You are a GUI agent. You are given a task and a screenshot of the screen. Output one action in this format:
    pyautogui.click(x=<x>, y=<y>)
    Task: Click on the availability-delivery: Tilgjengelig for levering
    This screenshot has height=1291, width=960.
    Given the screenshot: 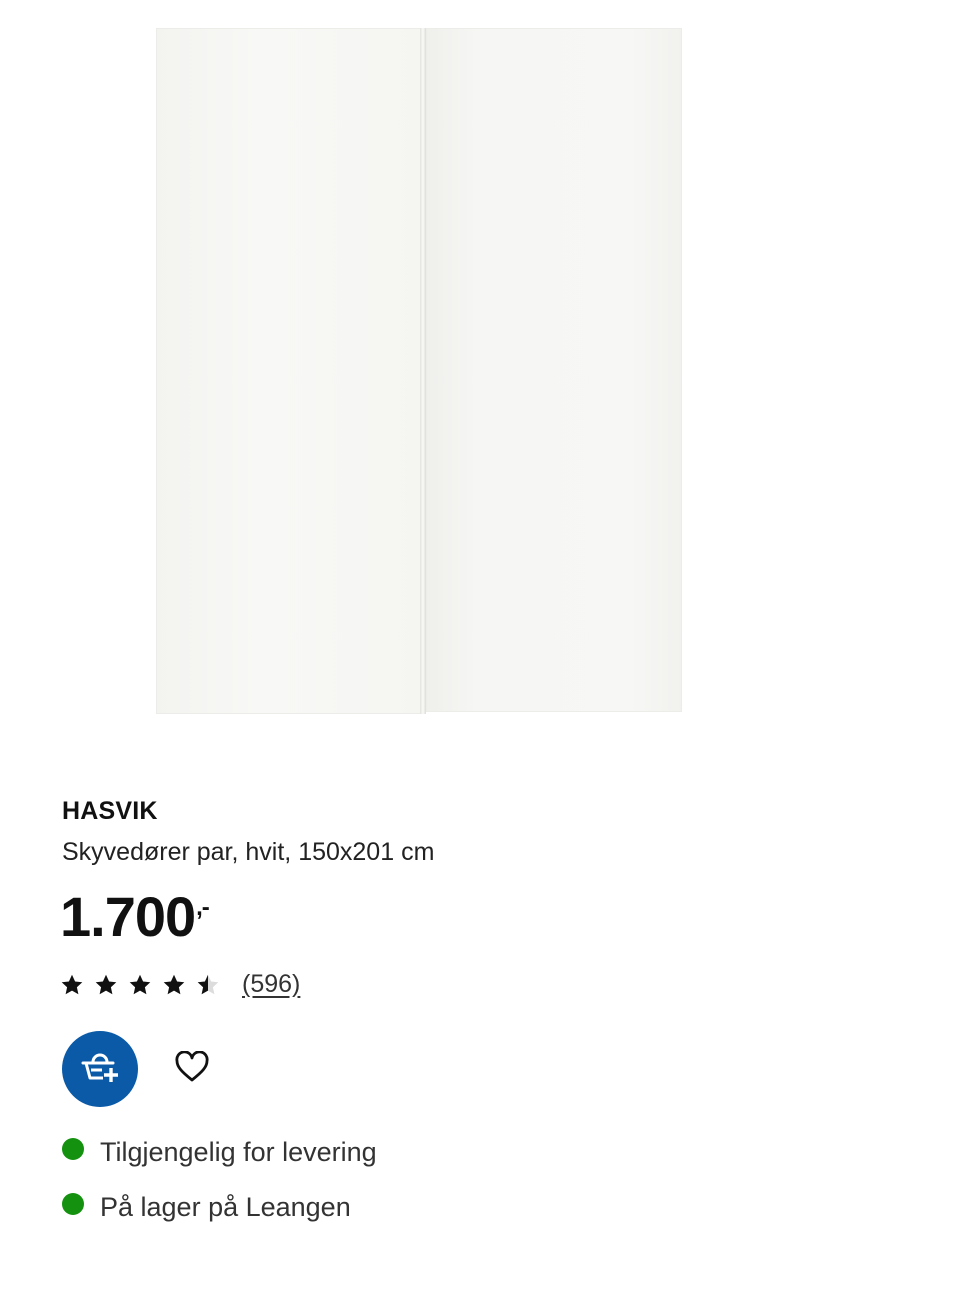 What is the action you would take?
    pyautogui.click(x=219, y=1152)
    